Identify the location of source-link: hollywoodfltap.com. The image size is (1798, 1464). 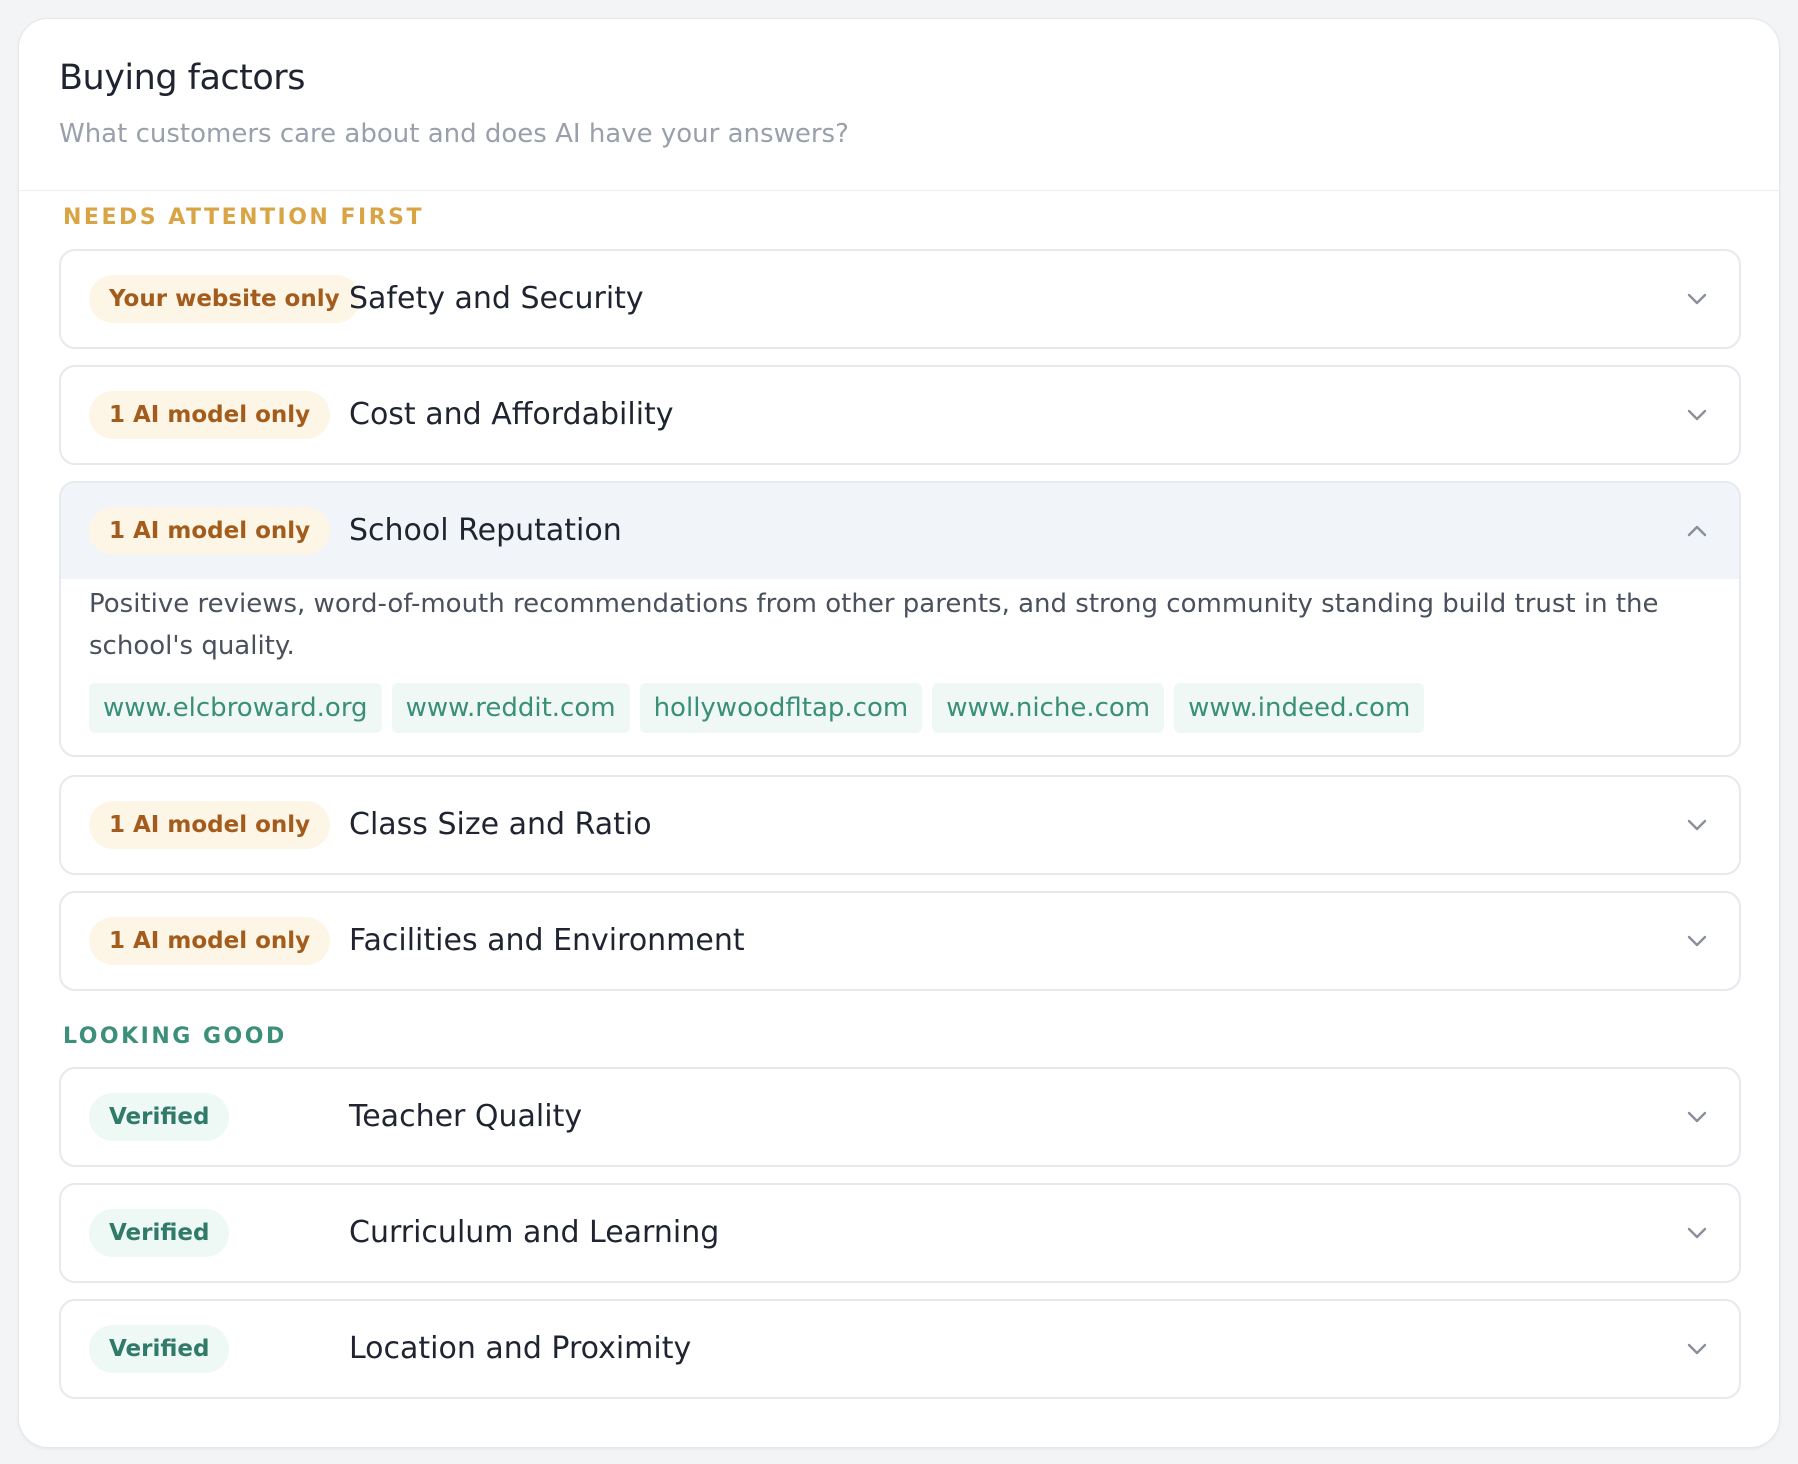
(781, 708).